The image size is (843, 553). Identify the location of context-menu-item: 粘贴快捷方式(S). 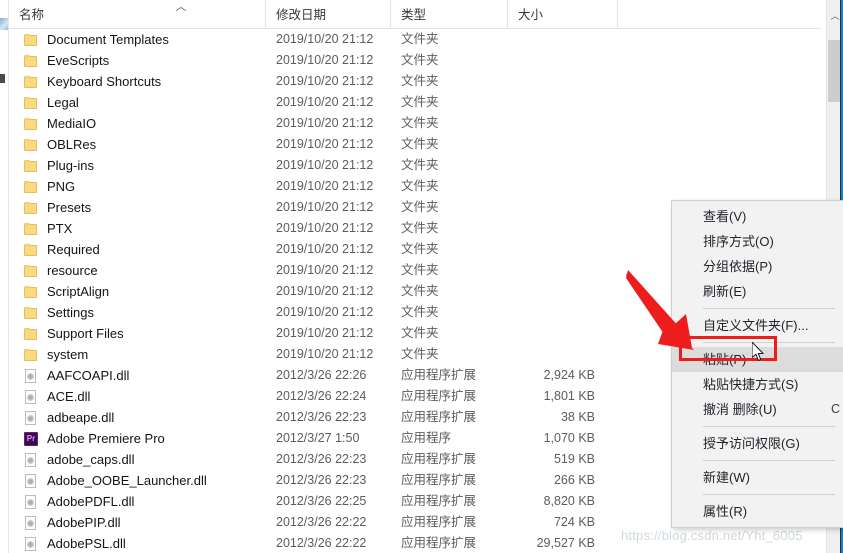
(757, 384).